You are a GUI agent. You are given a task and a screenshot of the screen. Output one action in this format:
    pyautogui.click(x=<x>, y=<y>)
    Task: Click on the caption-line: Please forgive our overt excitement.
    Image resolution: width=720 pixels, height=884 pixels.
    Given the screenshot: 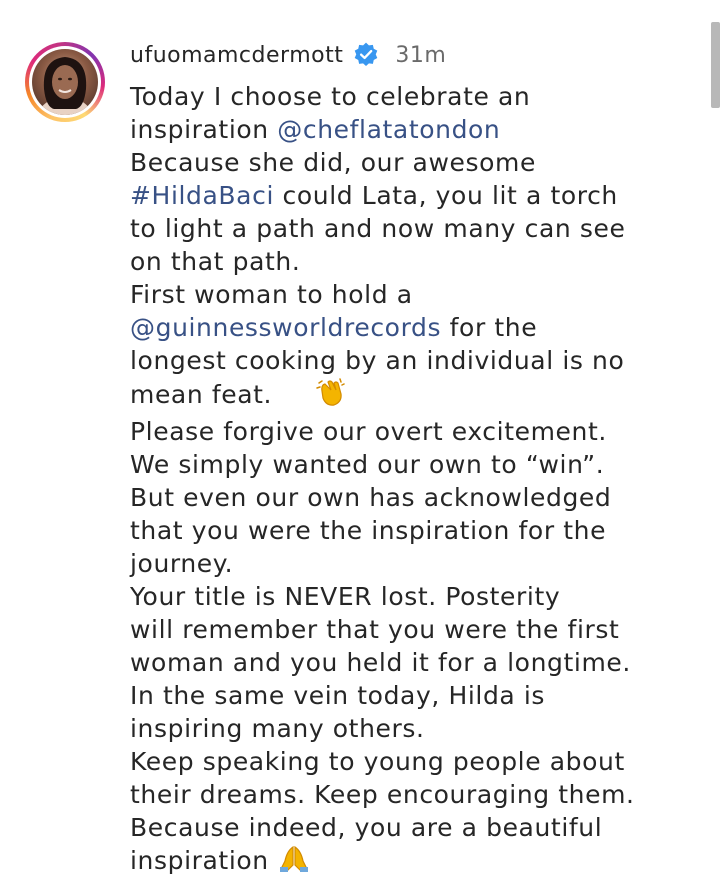 What is the action you would take?
    pyautogui.click(x=368, y=431)
    